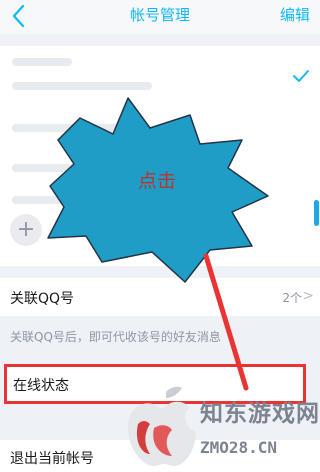 This screenshot has width=320, height=472. What do you see at coordinates (239, 447) in the screenshot?
I see `watermark-url: ZMO28.CN` at bounding box center [239, 447].